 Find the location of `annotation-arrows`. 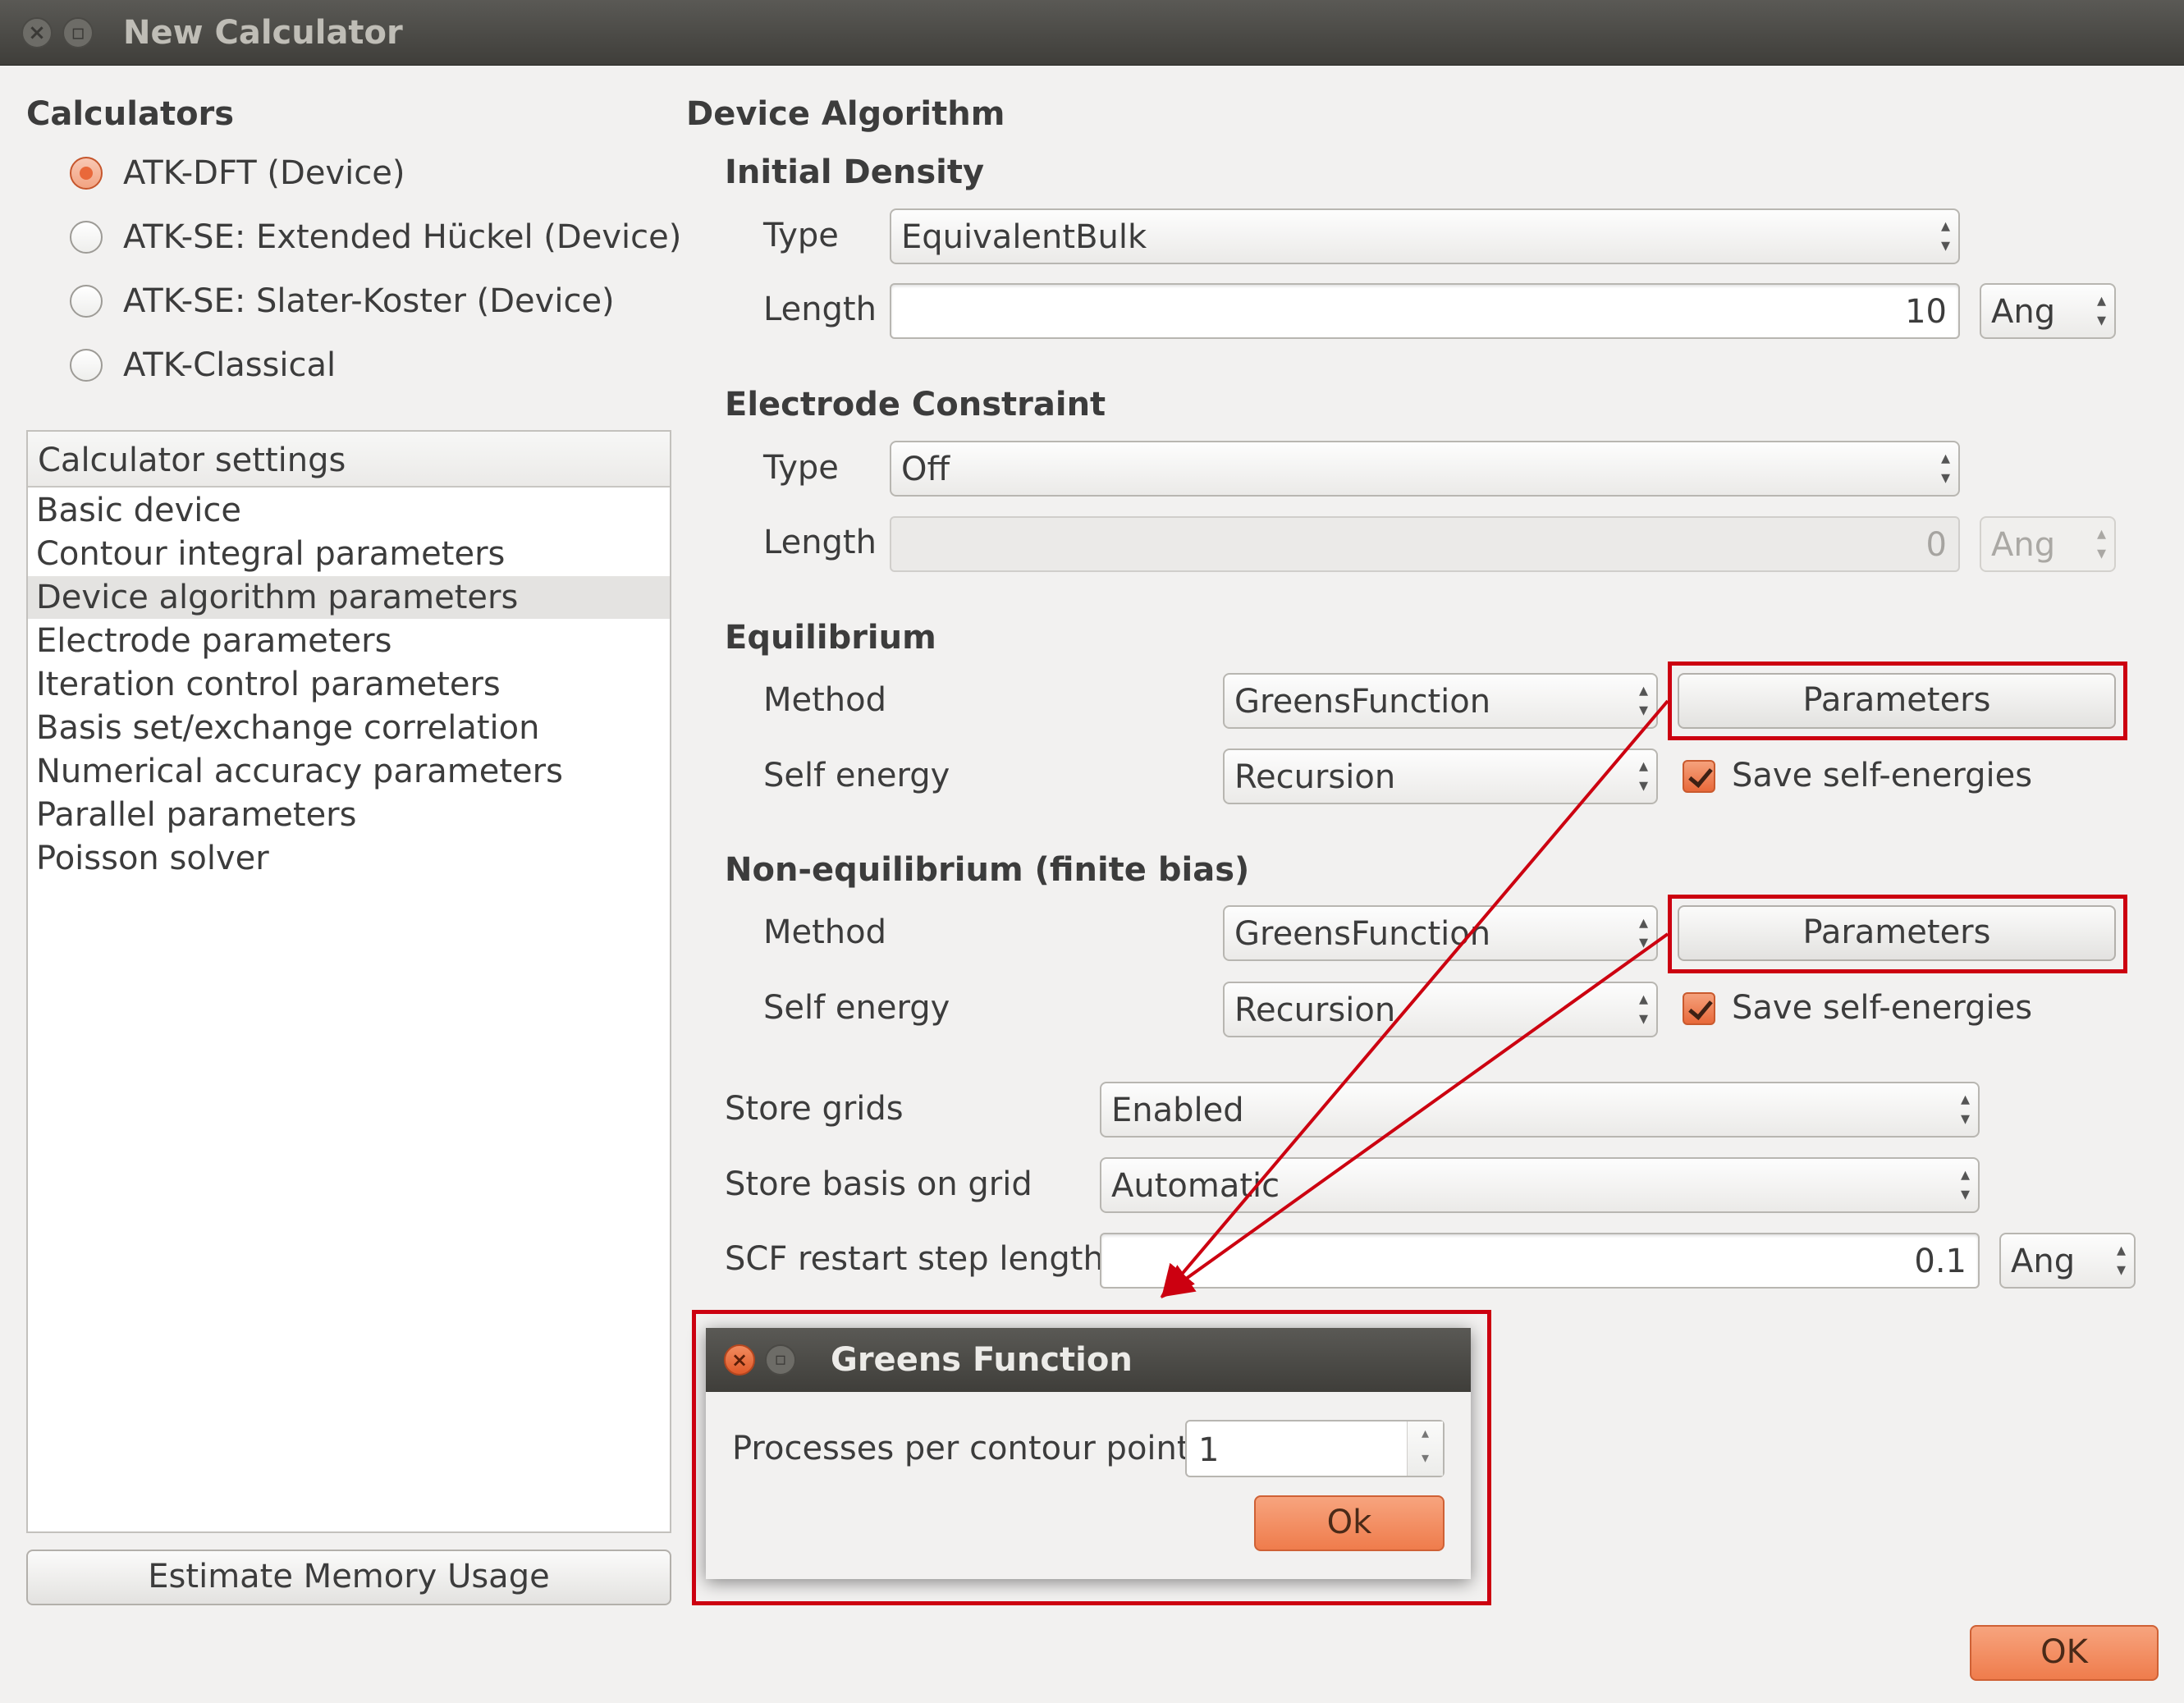

annotation-arrows is located at coordinates (1414, 999).